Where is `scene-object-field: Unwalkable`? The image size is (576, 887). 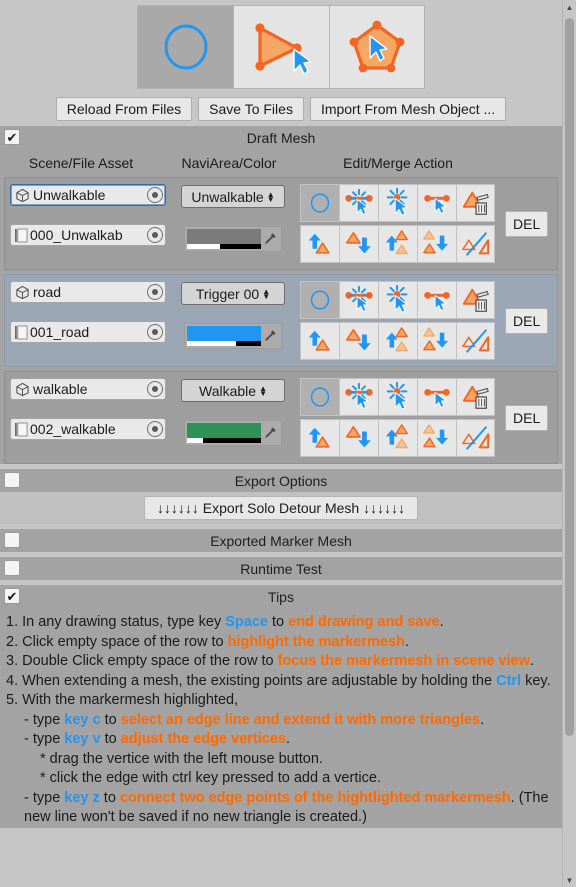
scene-object-field: Unwalkable is located at coordinates (88, 195).